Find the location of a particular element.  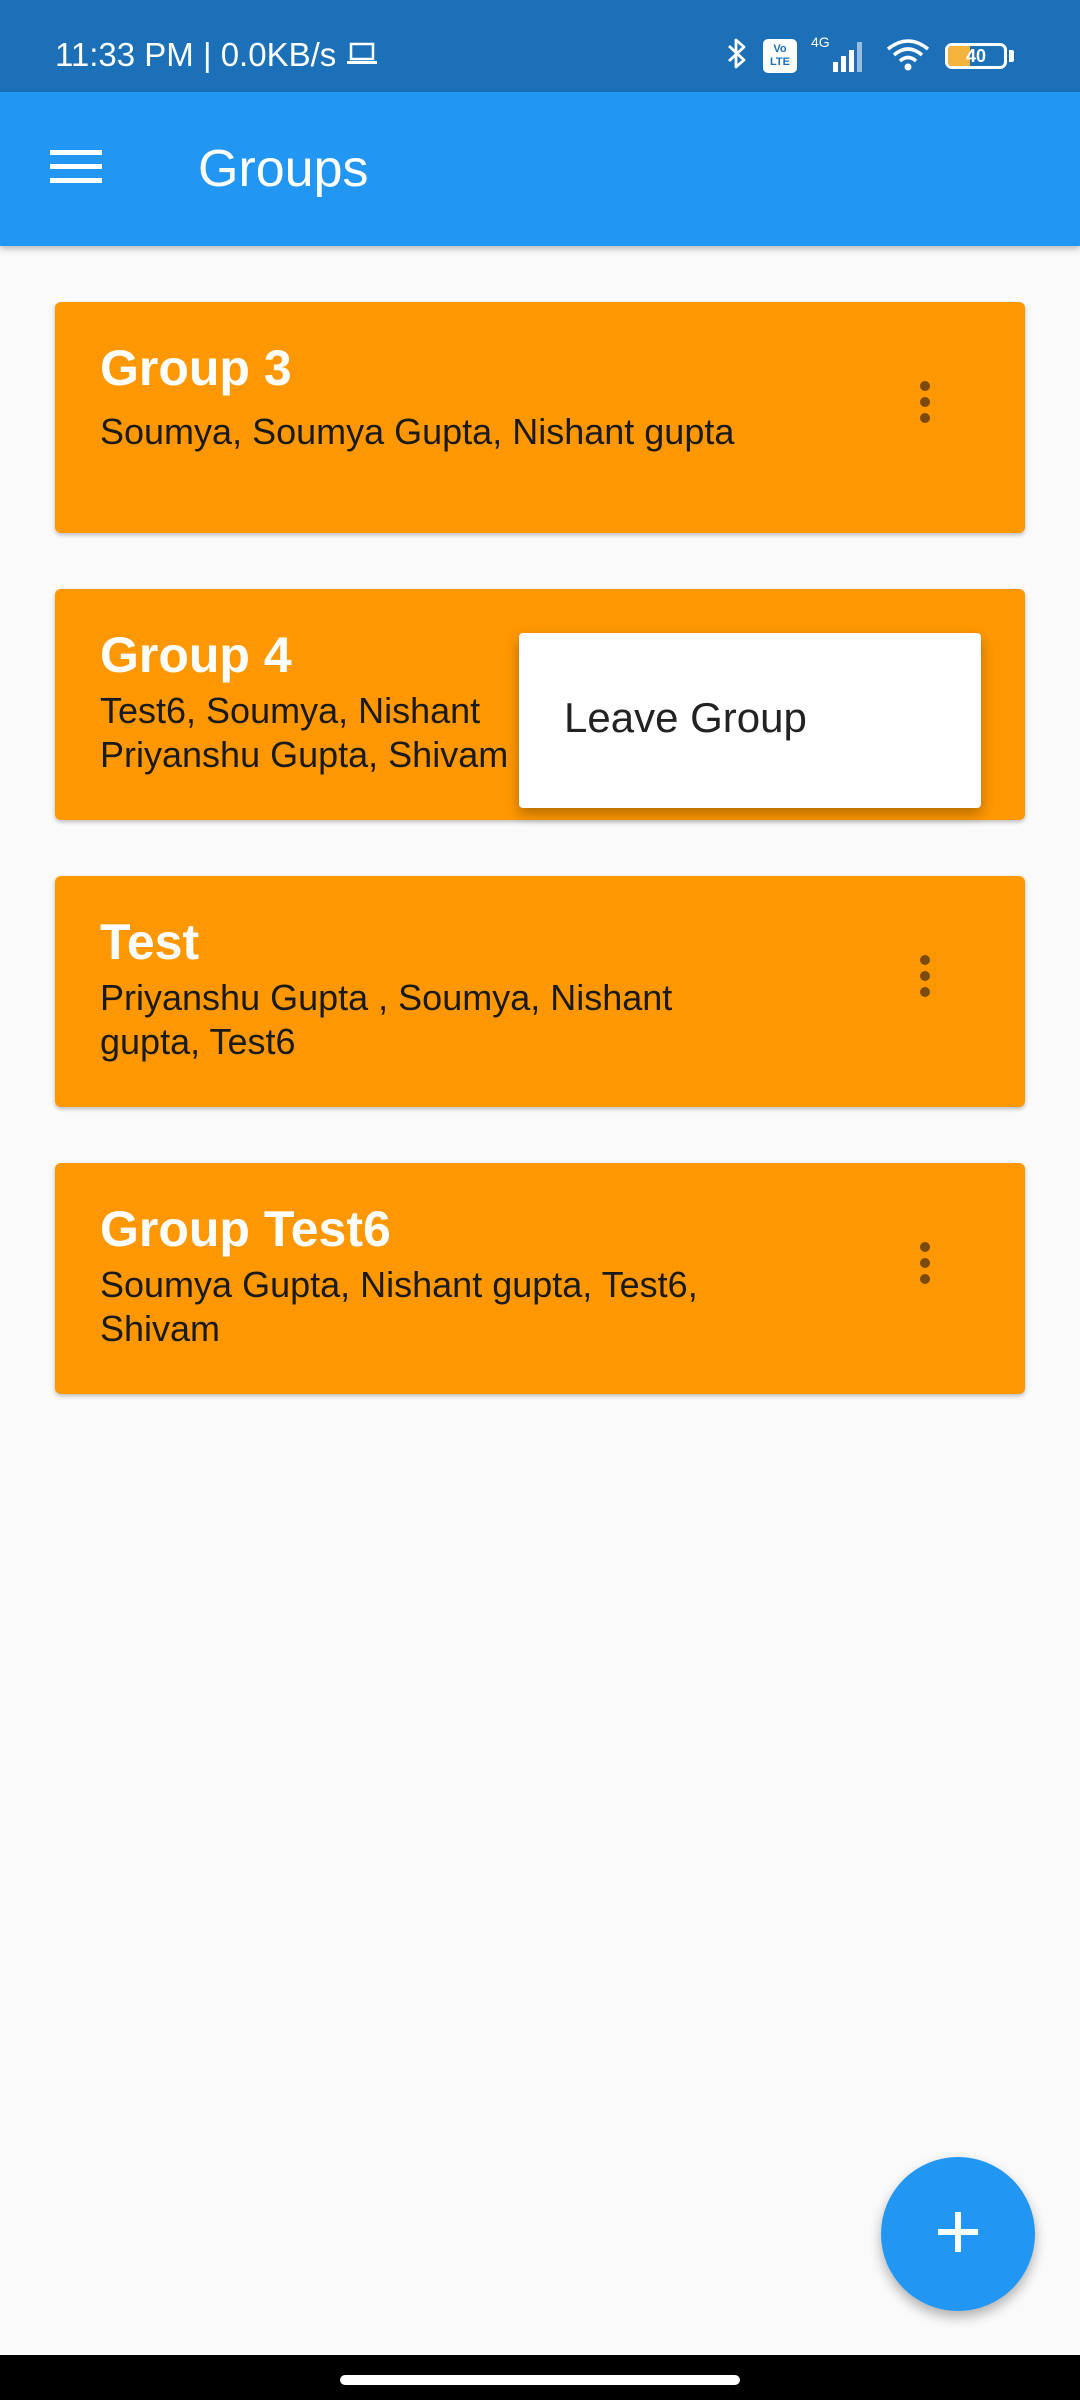

wifi-icon is located at coordinates (908, 56).